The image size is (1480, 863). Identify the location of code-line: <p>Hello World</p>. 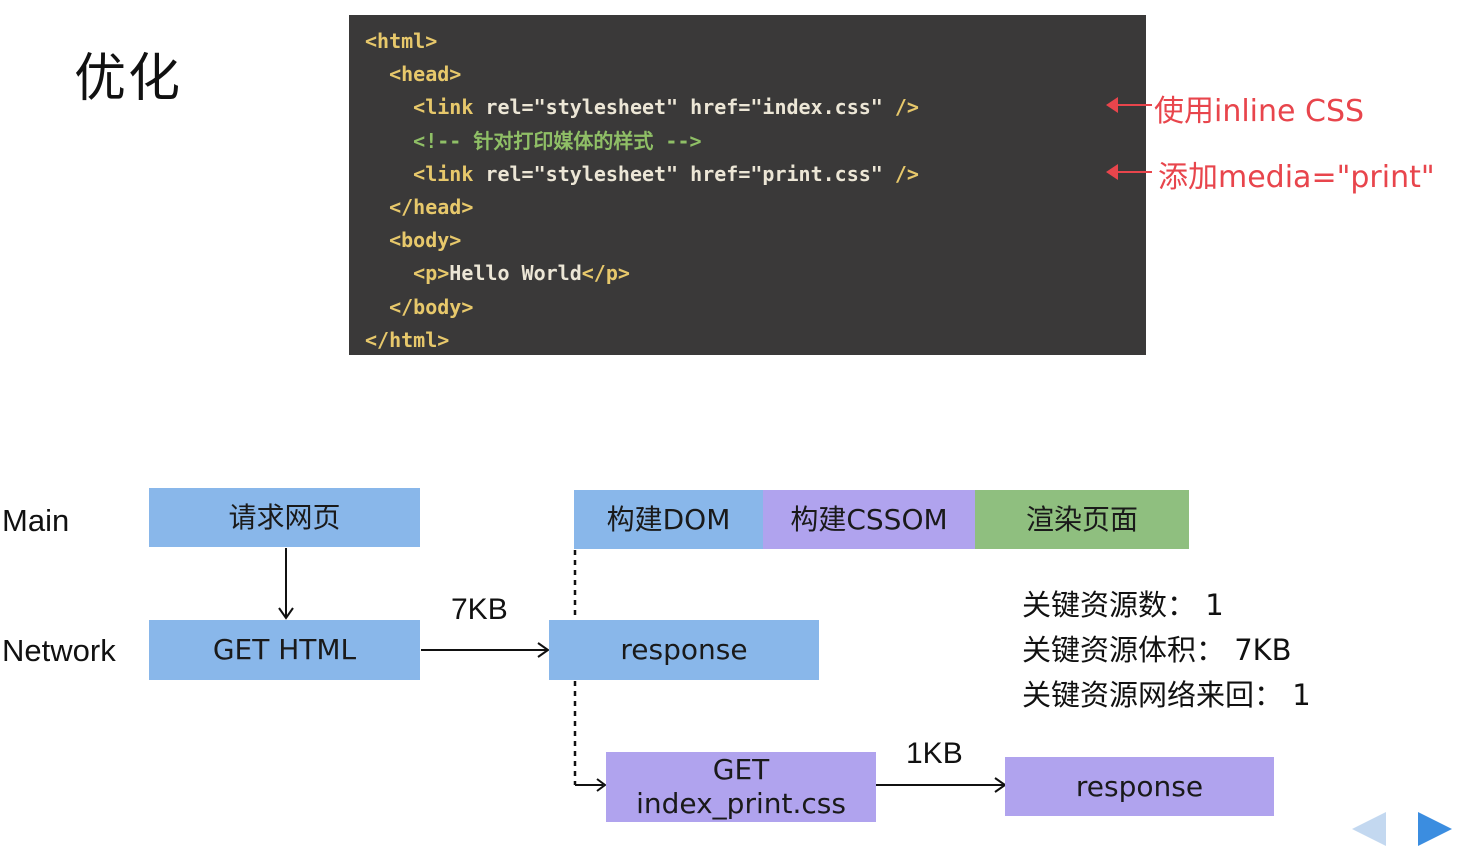
(755, 273).